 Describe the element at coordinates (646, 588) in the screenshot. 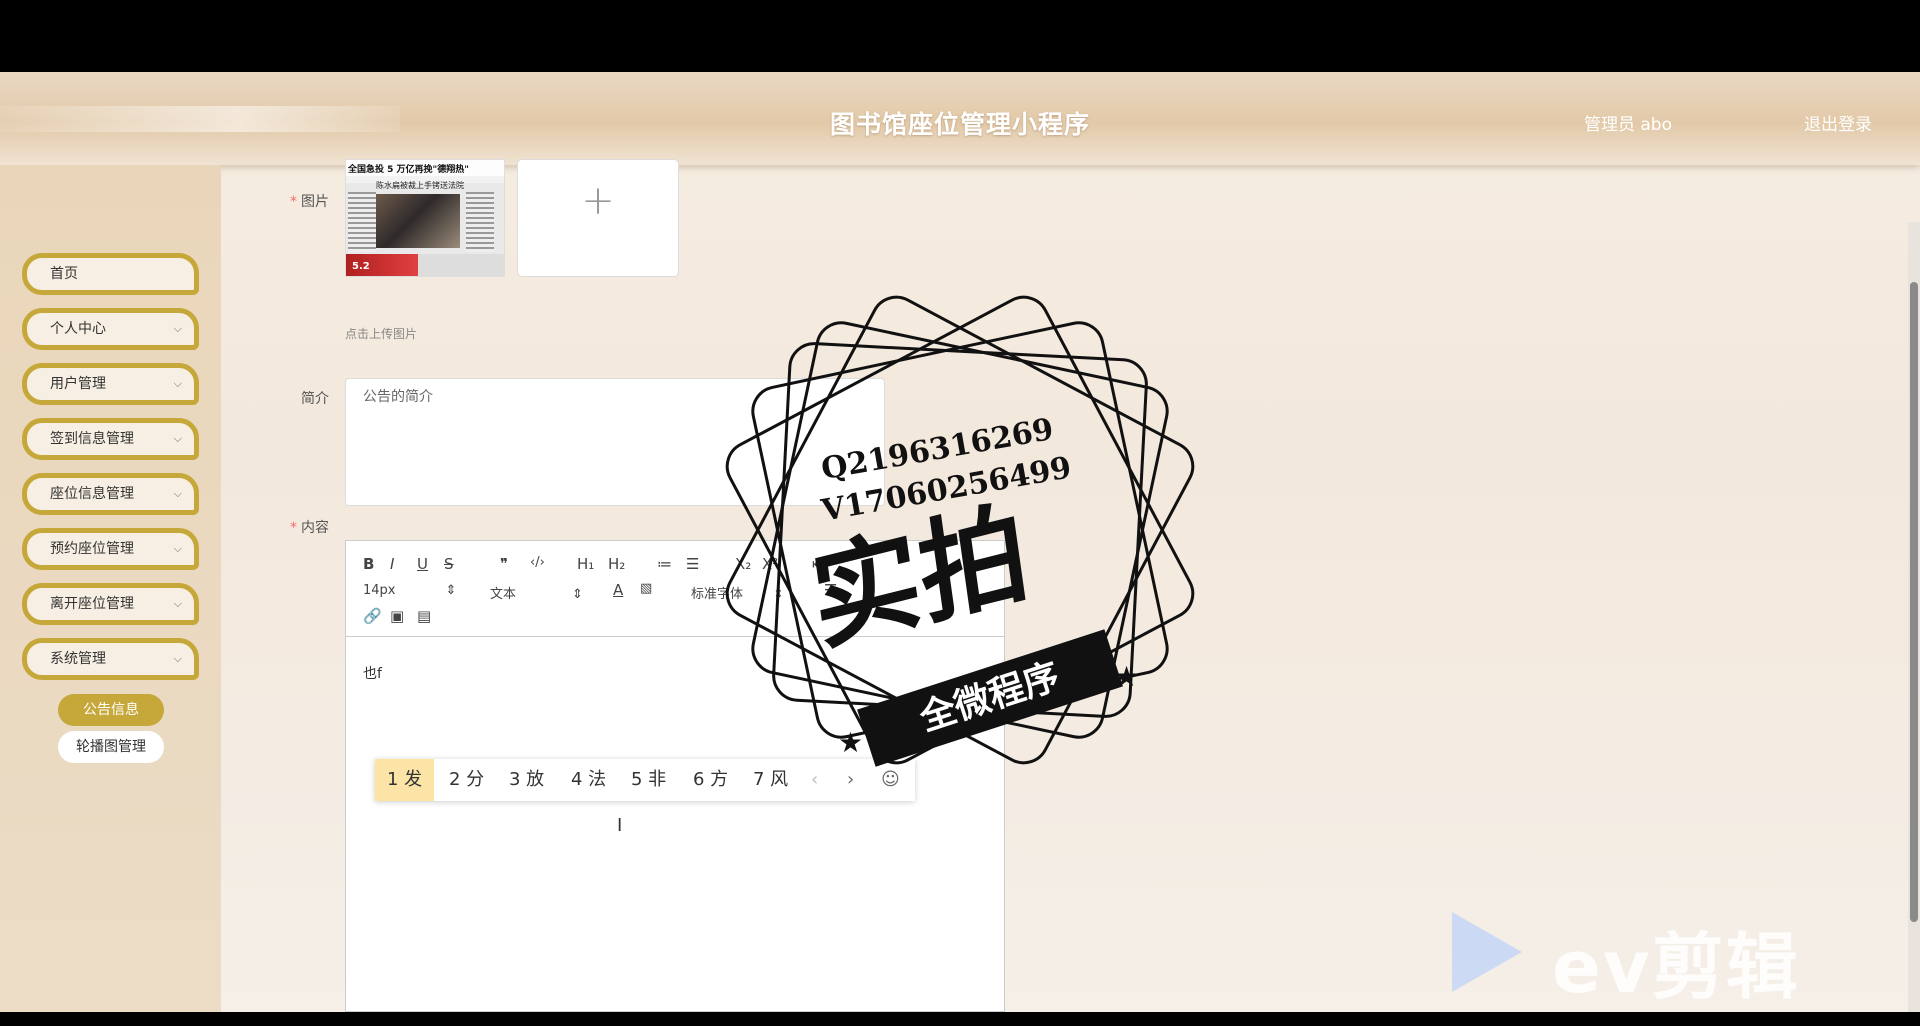

I see `background-color-button: ▧` at that location.